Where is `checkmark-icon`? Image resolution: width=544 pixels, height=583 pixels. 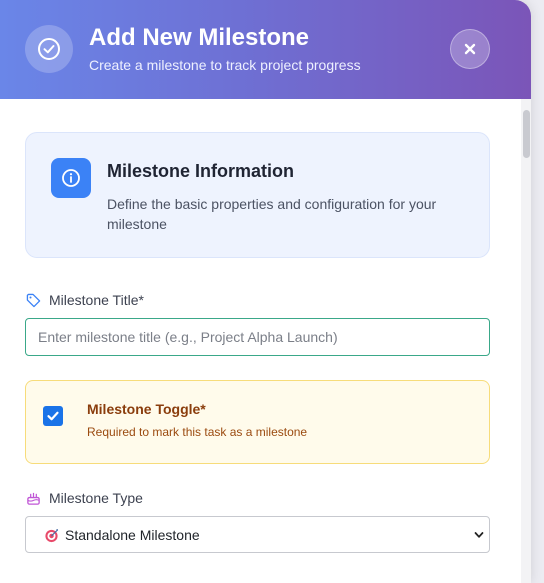
checkmark-icon is located at coordinates (53, 416).